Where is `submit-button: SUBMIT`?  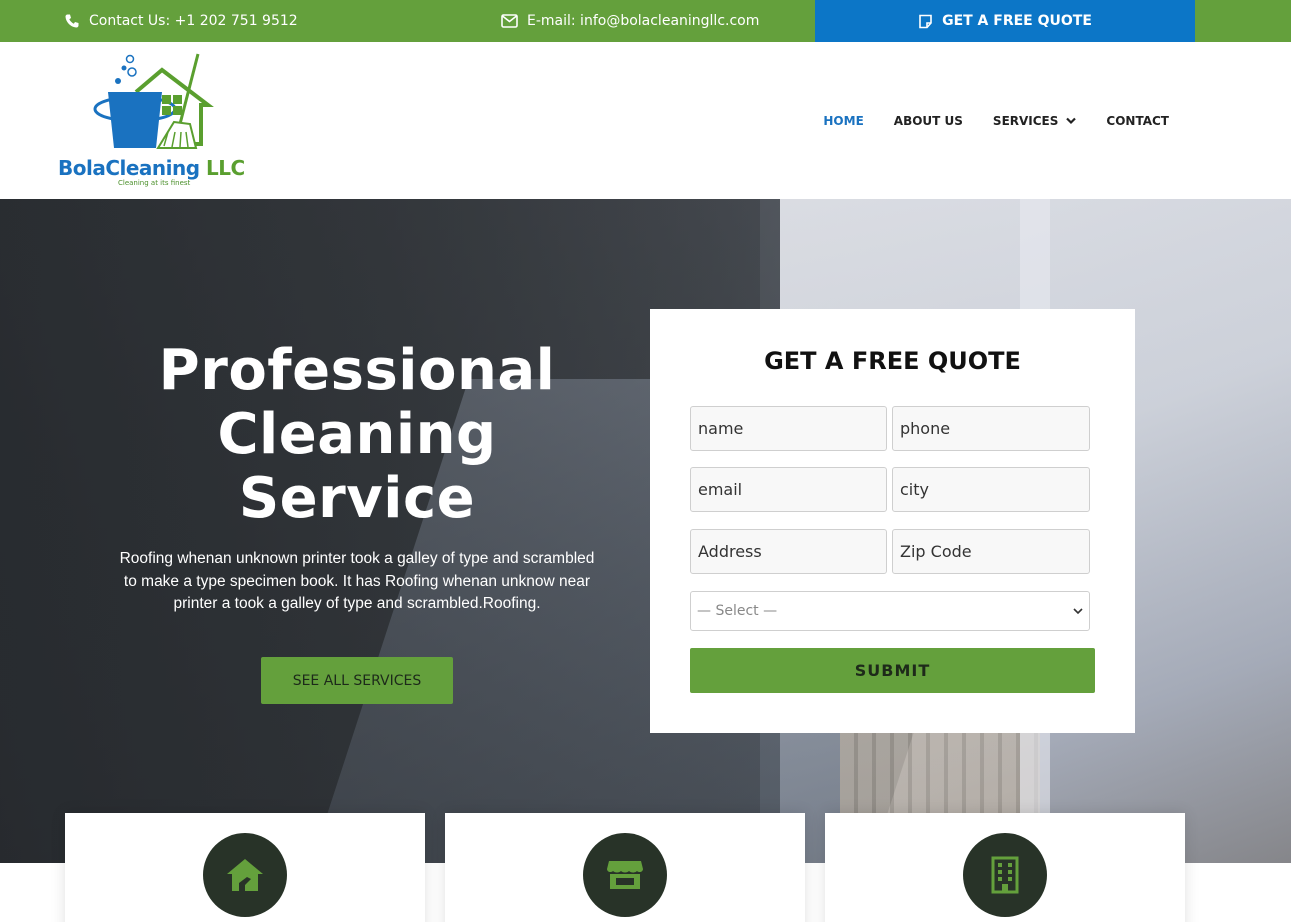 submit-button: SUBMIT is located at coordinates (892, 670).